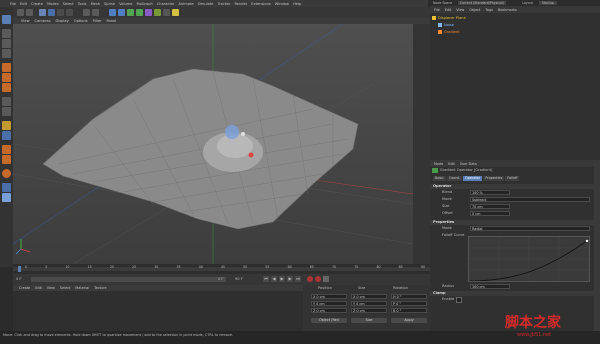 Image resolution: width=600 pixels, height=344 pixels. Describe the element at coordinates (144, 4) in the screenshot. I see `menu-mograph: MoGraph` at that location.